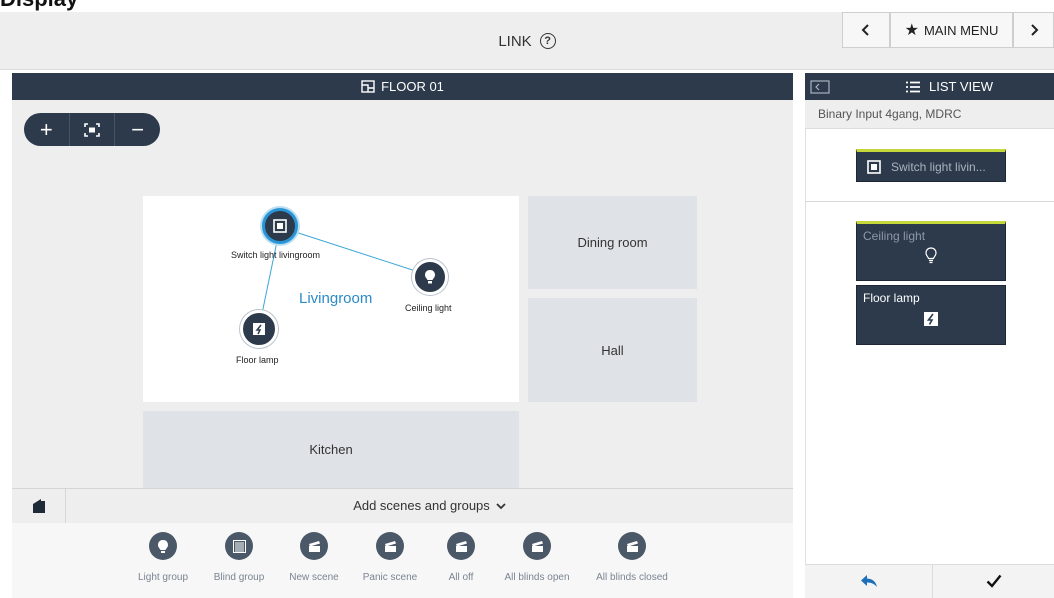 Image resolution: width=1054 pixels, height=598 pixels. What do you see at coordinates (412, 86) in the screenshot?
I see `floor-title: FLOOR 01` at bounding box center [412, 86].